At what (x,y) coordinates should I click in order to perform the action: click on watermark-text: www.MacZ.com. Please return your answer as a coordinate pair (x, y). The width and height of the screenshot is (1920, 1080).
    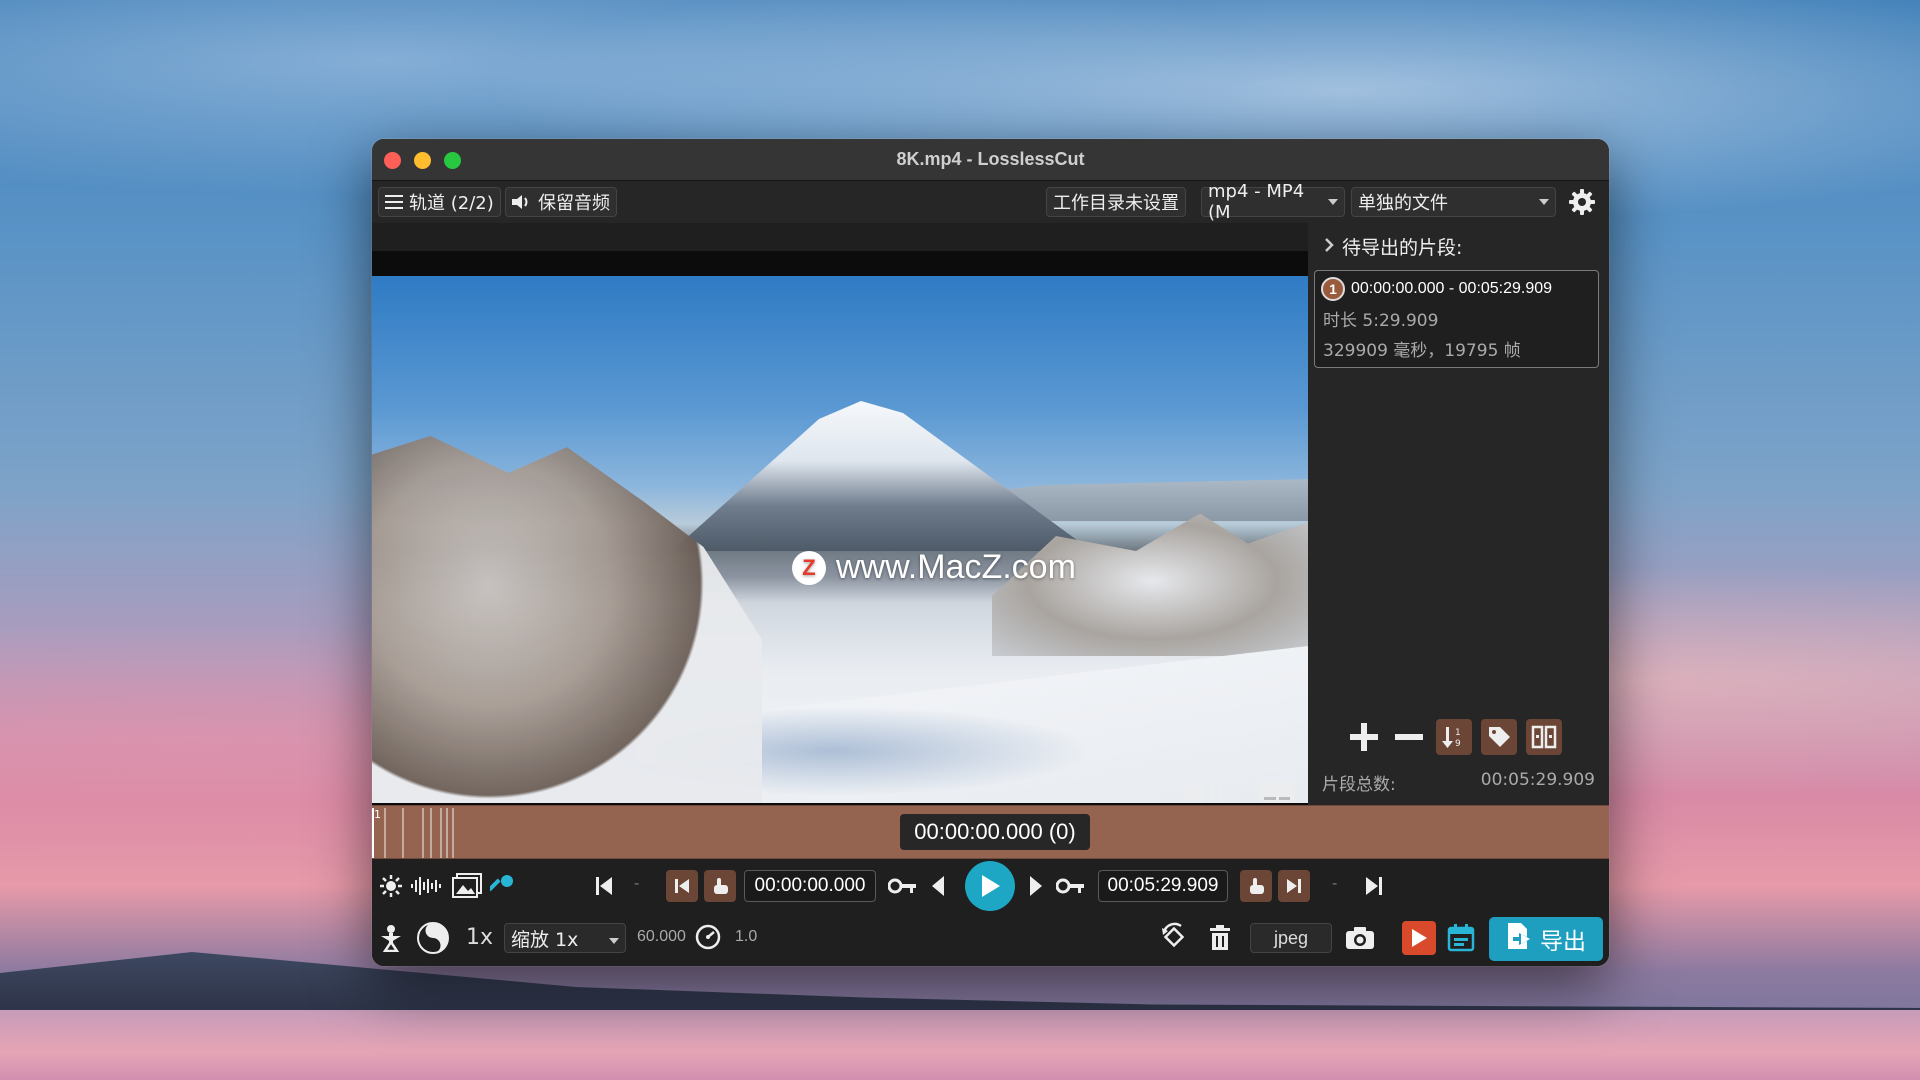
    Looking at the image, I should click on (956, 567).